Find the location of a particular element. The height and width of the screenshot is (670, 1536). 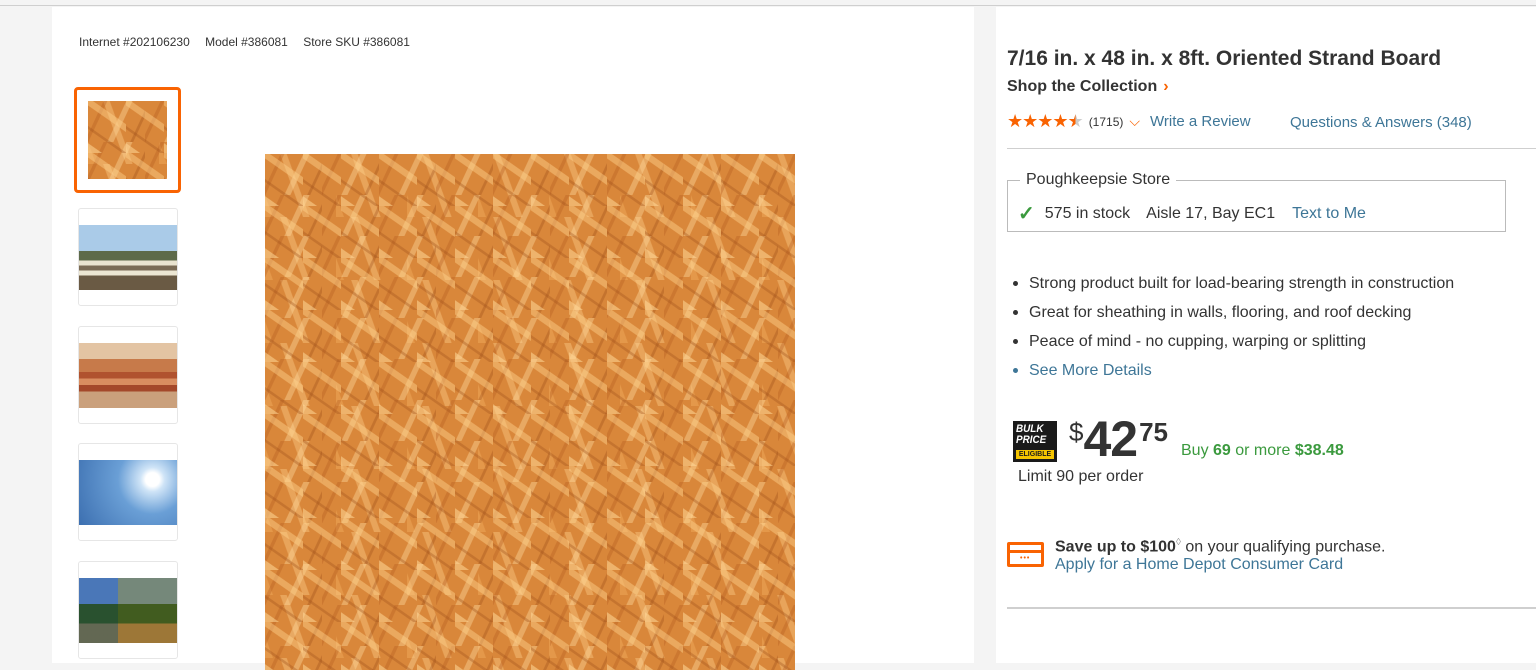

price-cents: 75 is located at coordinates (1154, 432).